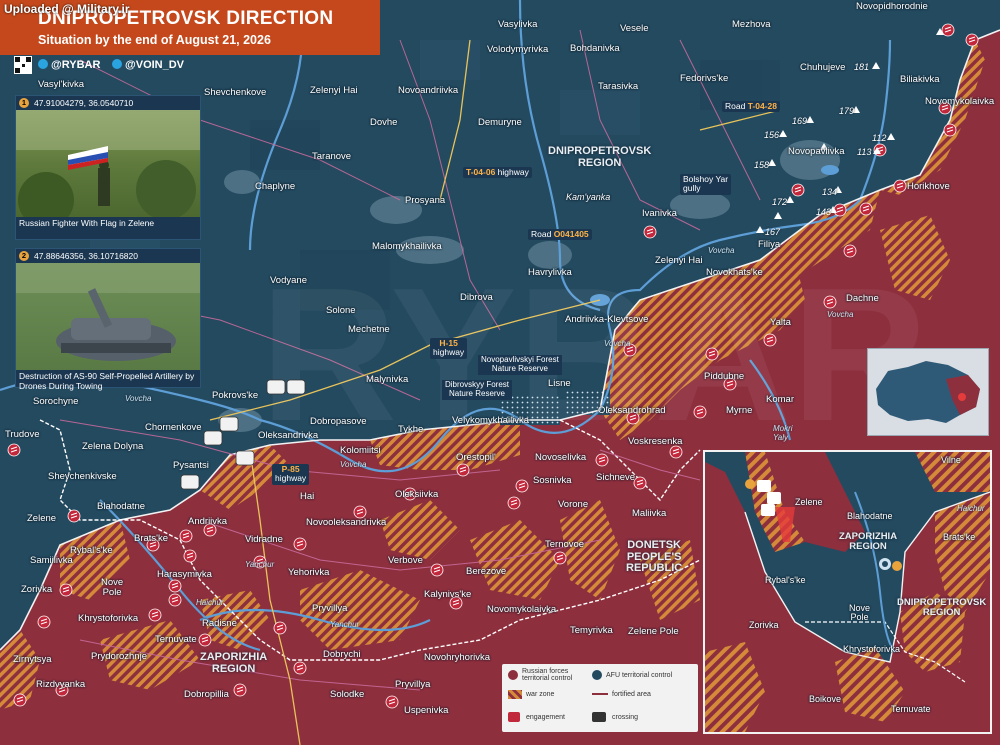 The height and width of the screenshot is (745, 1000). Describe the element at coordinates (561, 457) in the screenshot. I see `settlement-novoselivka: Novoselivka` at that location.